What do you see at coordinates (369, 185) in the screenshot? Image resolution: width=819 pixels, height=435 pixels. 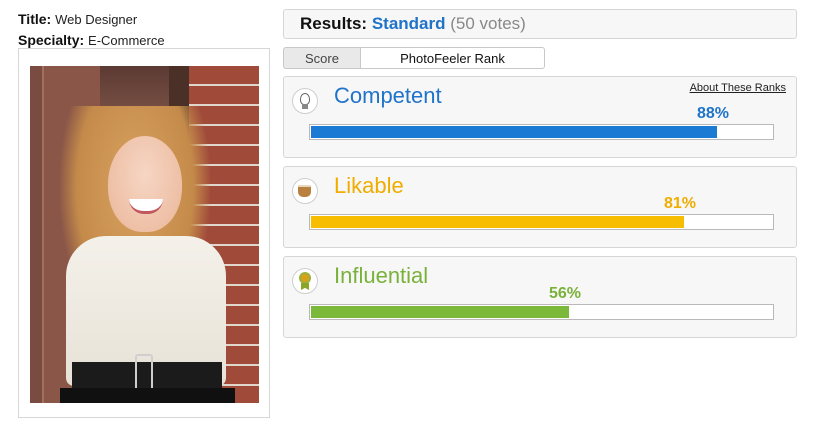 I see `rank-name: Likable` at bounding box center [369, 185].